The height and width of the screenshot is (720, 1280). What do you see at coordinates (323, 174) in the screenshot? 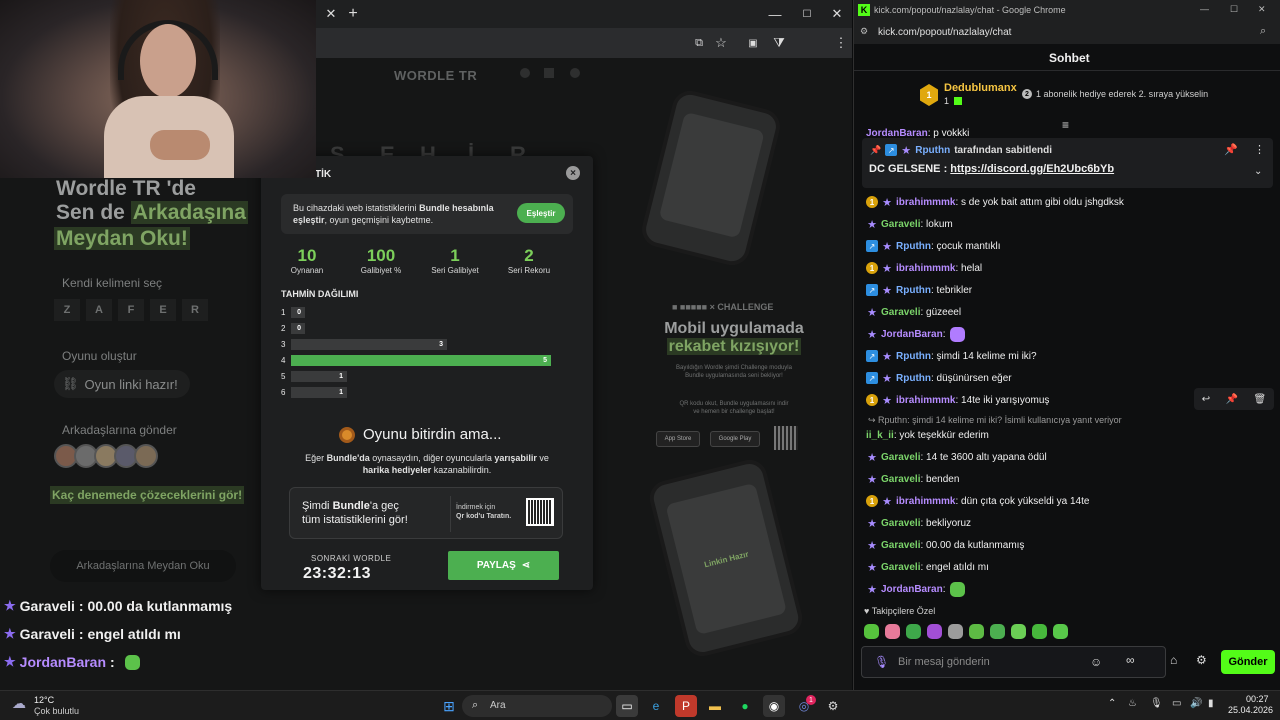
I see `modal-title: TİK` at bounding box center [323, 174].